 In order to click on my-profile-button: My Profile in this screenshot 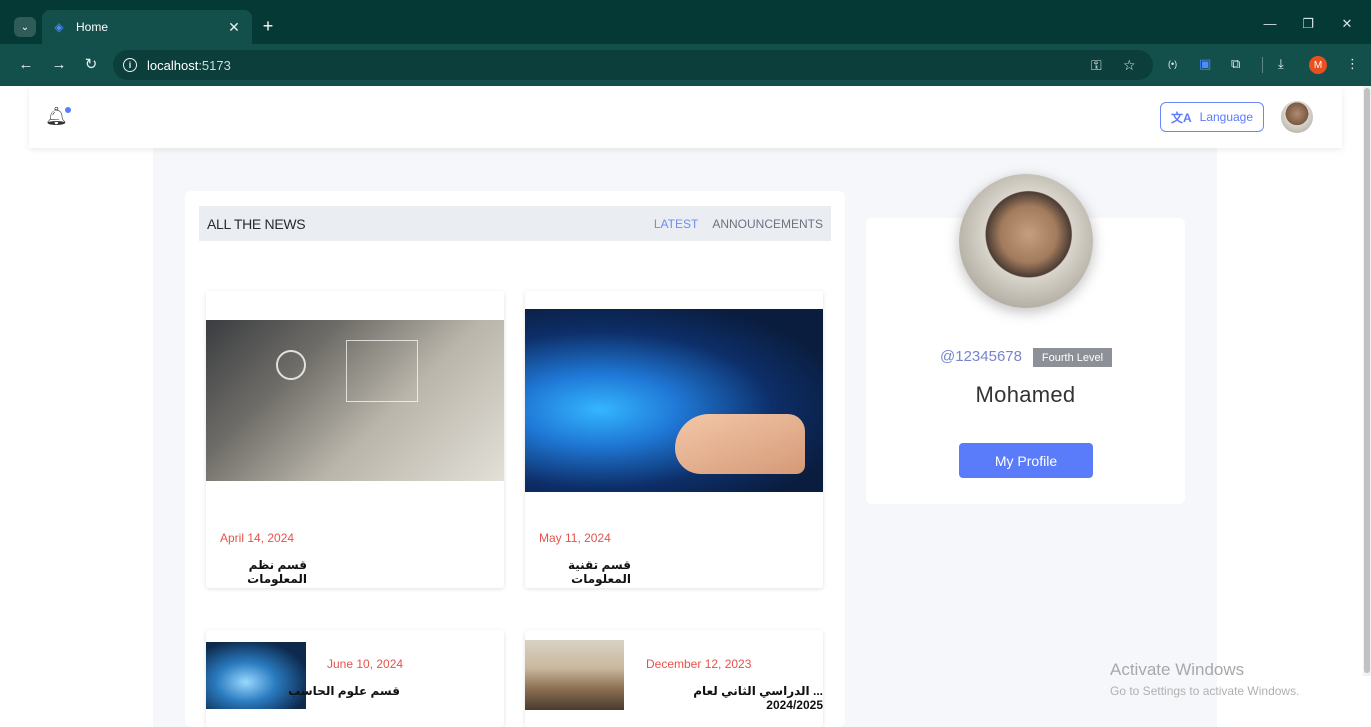, I will do `click(1026, 460)`.